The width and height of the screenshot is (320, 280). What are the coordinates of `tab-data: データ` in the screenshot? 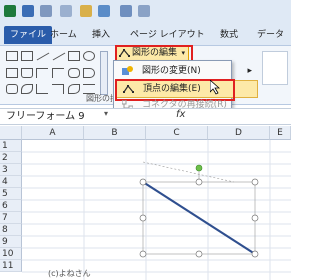 It's located at (270, 35).